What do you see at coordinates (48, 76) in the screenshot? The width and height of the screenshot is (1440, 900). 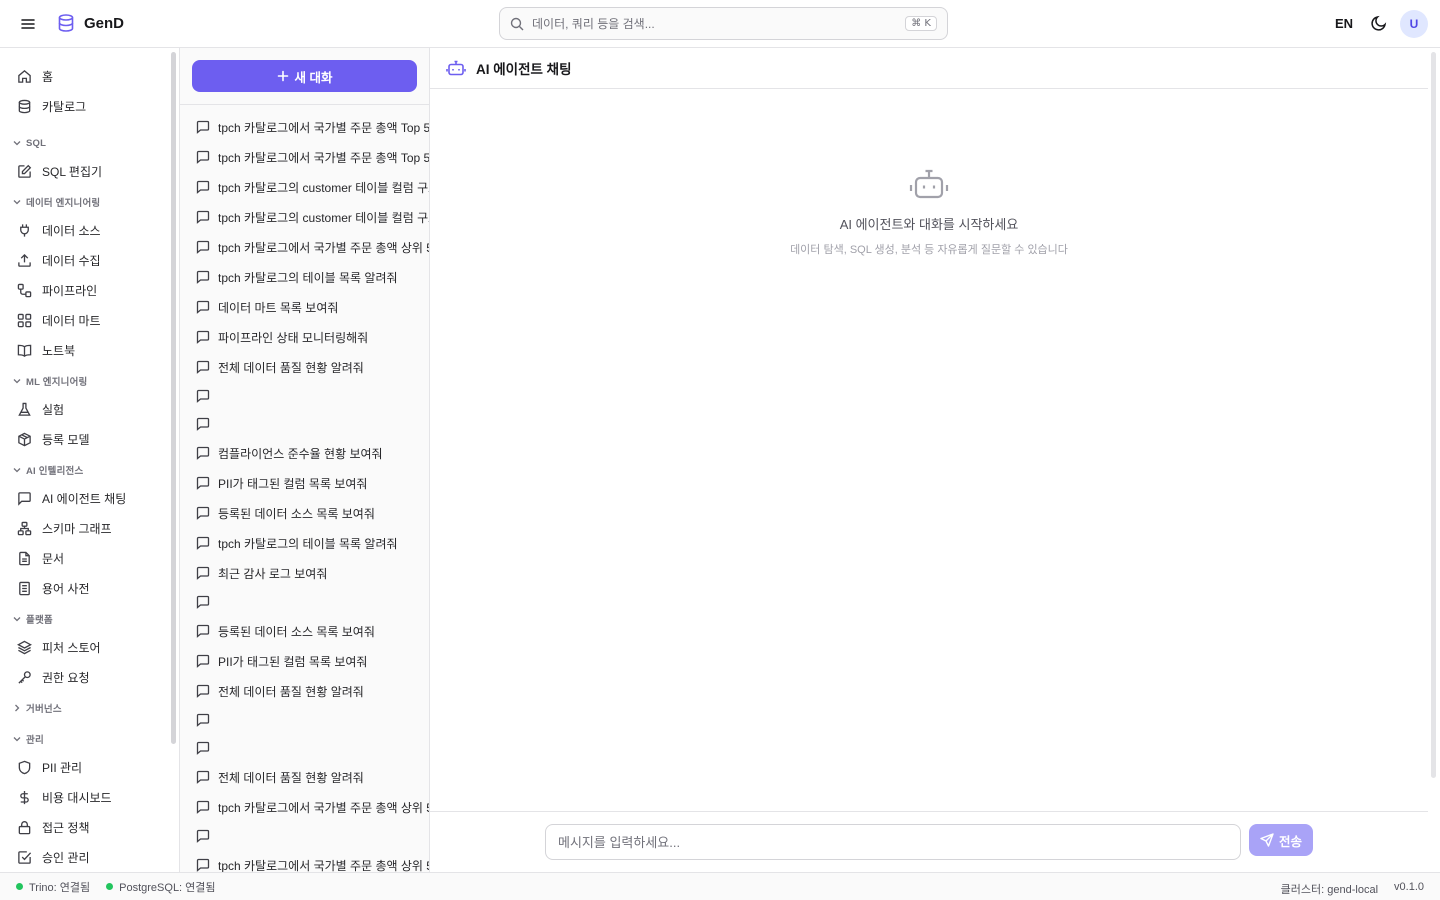 I see `sidebar-item-label: 홈` at bounding box center [48, 76].